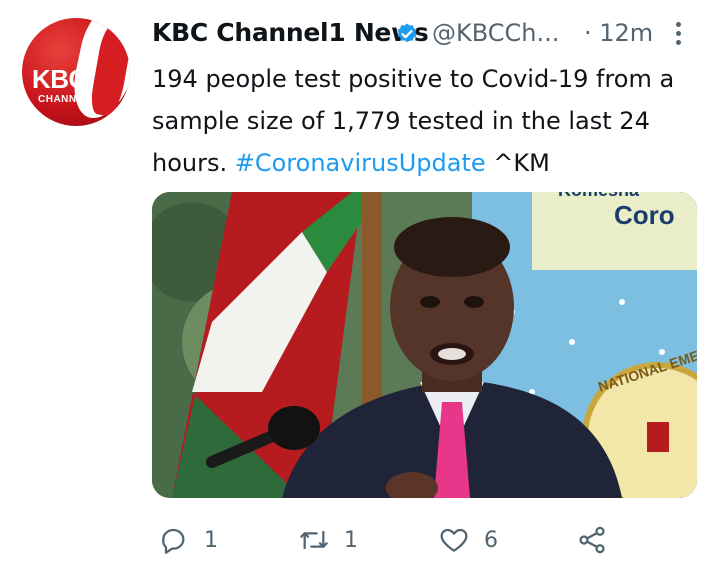 This screenshot has height=578, width=720. What do you see at coordinates (491, 540) in the screenshot?
I see `like-count: 6` at bounding box center [491, 540].